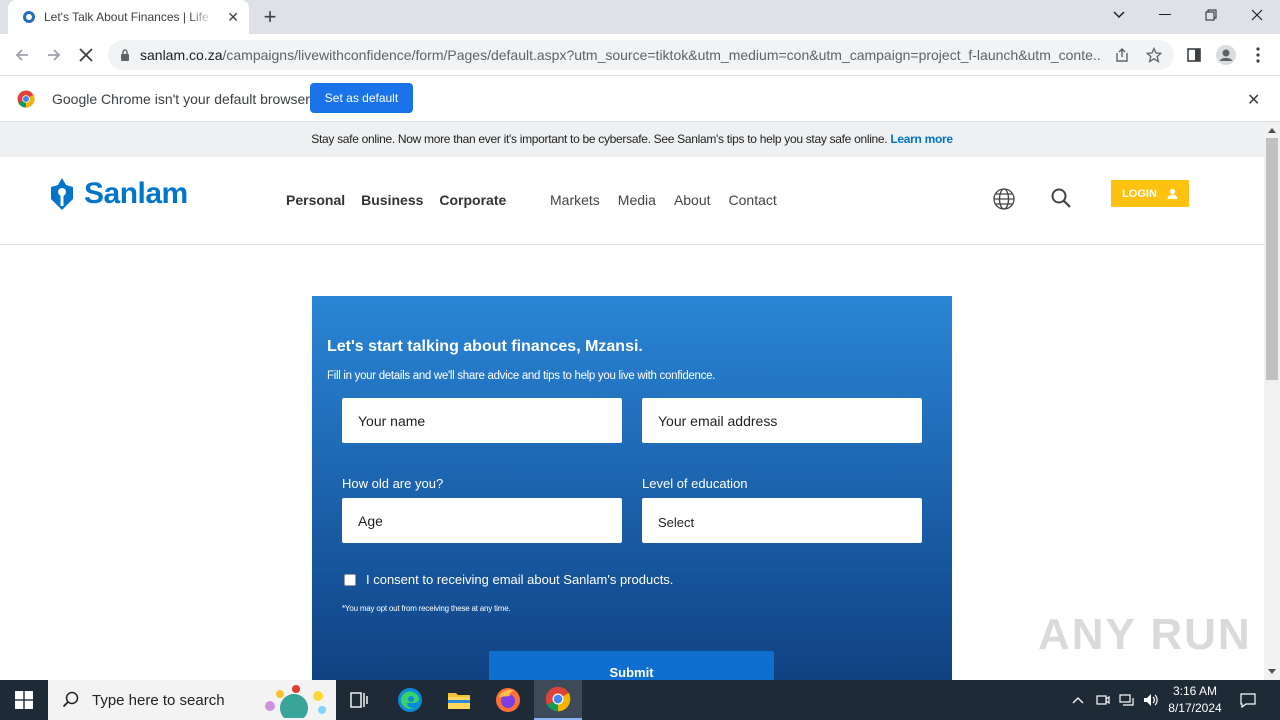 The height and width of the screenshot is (720, 1280). Describe the element at coordinates (1258, 55) in the screenshot. I see `chrome-menu-icon` at that location.